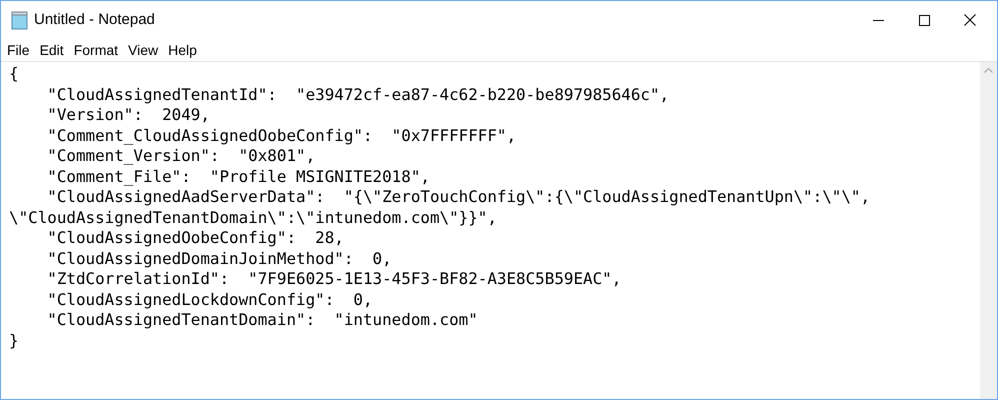 Image resolution: width=998 pixels, height=400 pixels. I want to click on text-line: "Comment_CloudAssignedOobeConfig": "0x7FFFFFFF",, so click(281, 136).